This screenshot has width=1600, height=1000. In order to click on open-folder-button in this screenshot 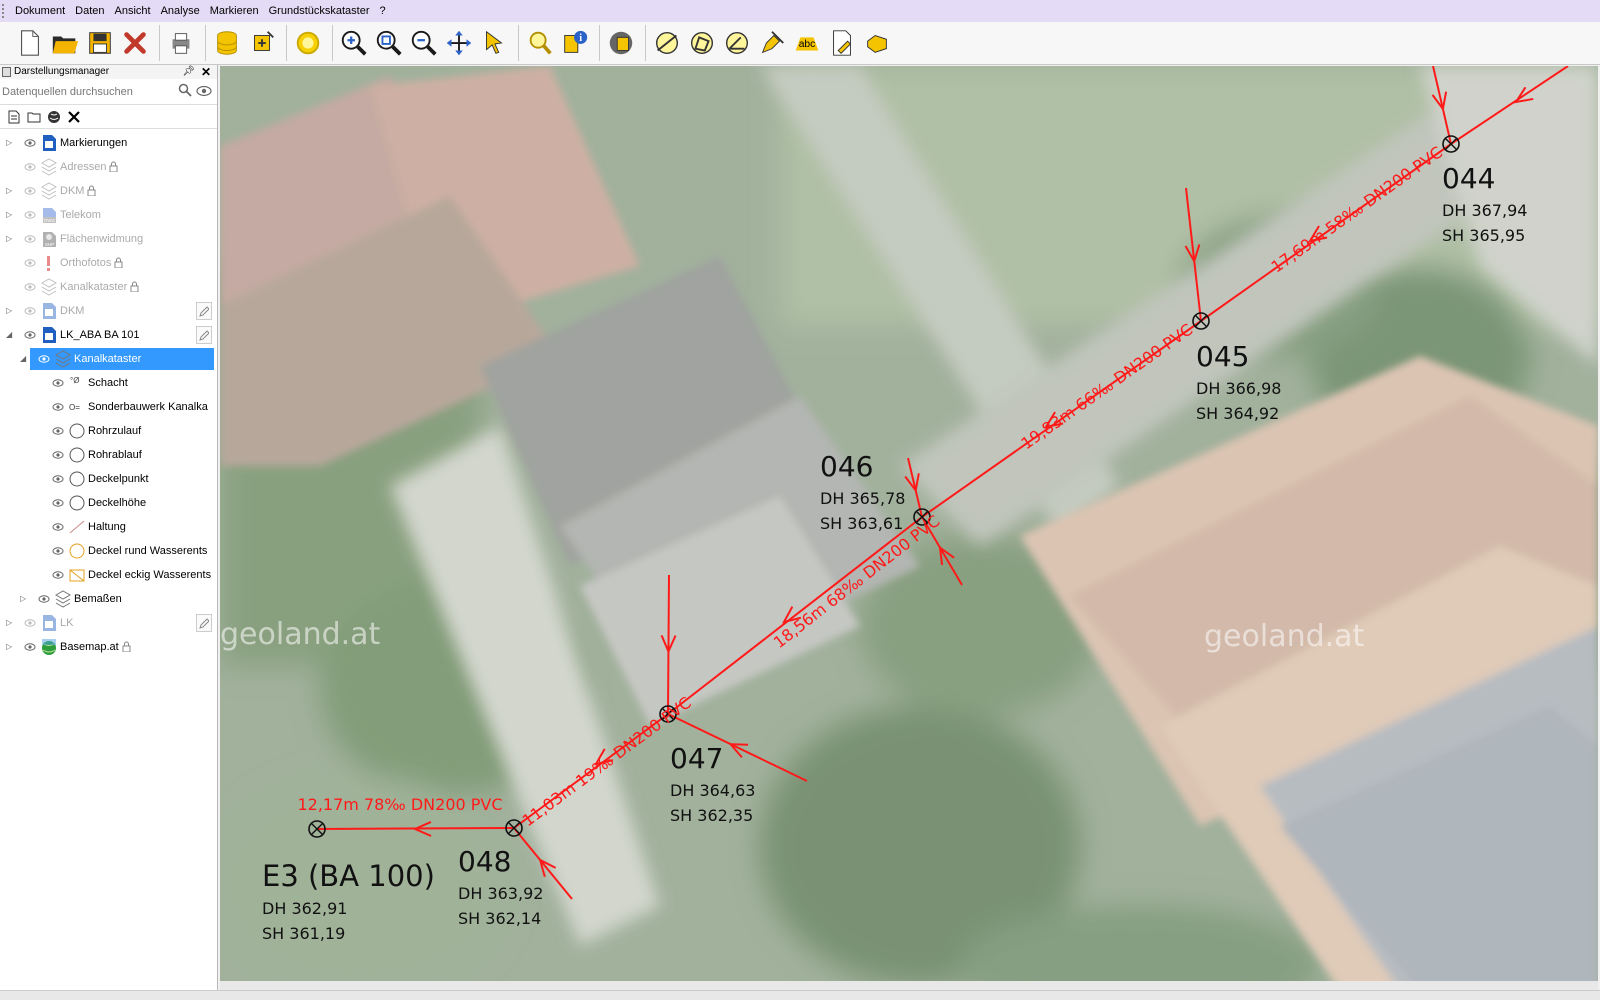, I will do `click(65, 43)`.